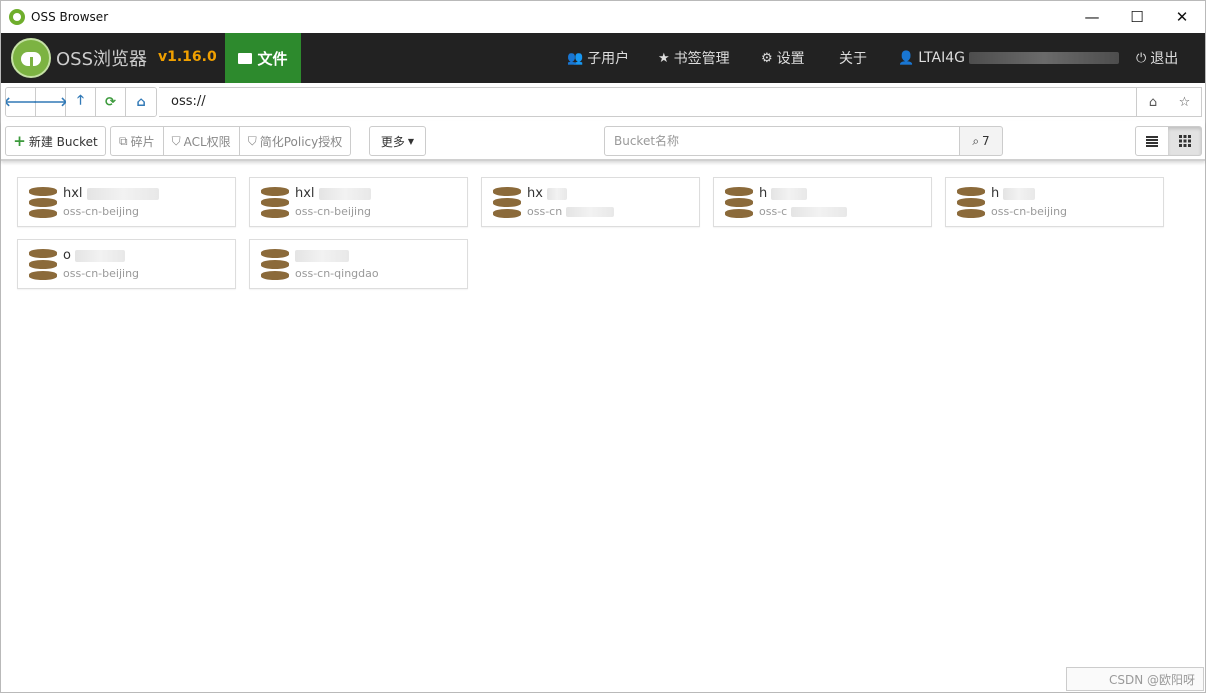  What do you see at coordinates (701, 59) in the screenshot?
I see `nav-bookmarks-label: 书签管理` at bounding box center [701, 59].